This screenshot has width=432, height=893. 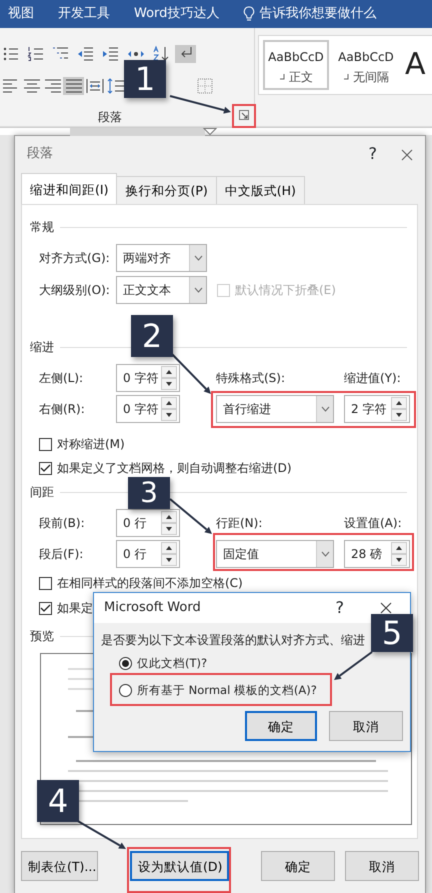 I want to click on field-label: 左侧(L):, so click(x=61, y=378).